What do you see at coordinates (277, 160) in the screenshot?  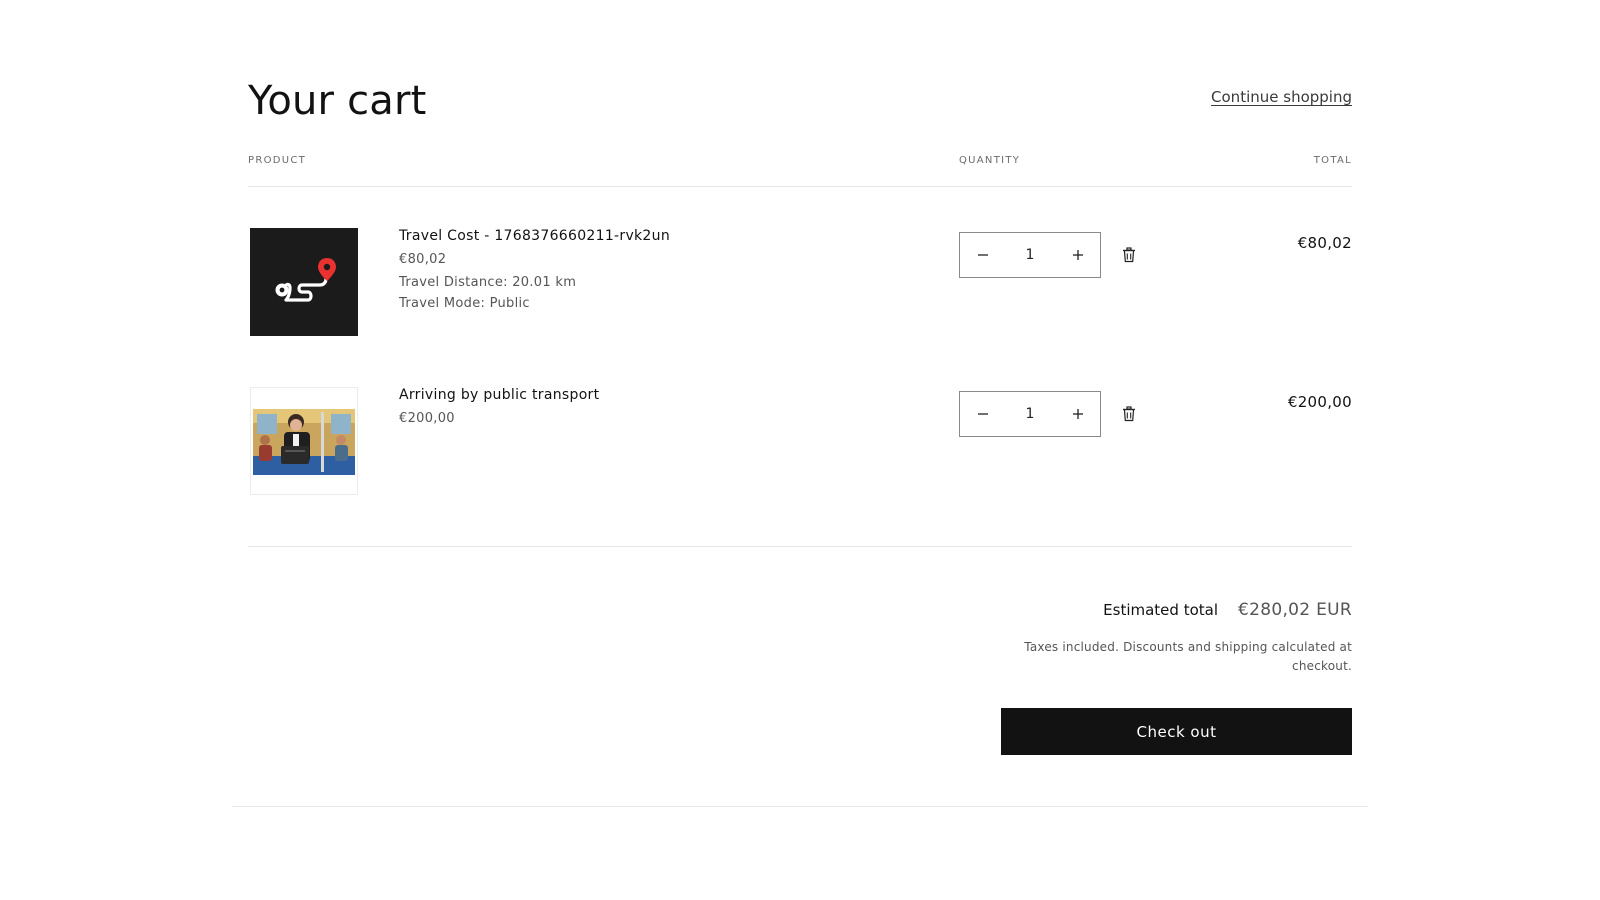 I see `column-header-product: Product` at bounding box center [277, 160].